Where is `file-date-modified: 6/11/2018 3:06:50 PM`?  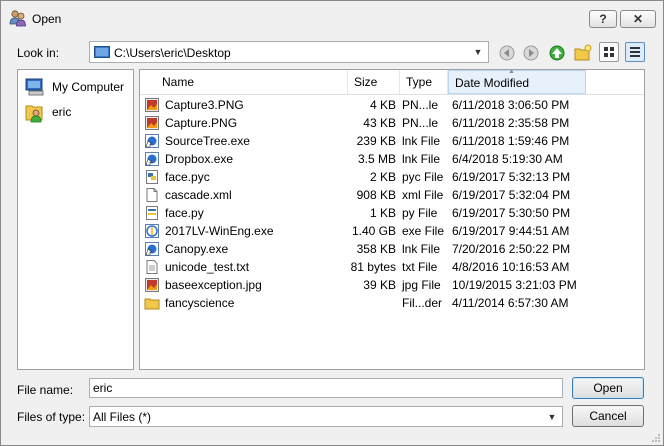 file-date-modified: 6/11/2018 3:06:50 PM is located at coordinates (511, 105).